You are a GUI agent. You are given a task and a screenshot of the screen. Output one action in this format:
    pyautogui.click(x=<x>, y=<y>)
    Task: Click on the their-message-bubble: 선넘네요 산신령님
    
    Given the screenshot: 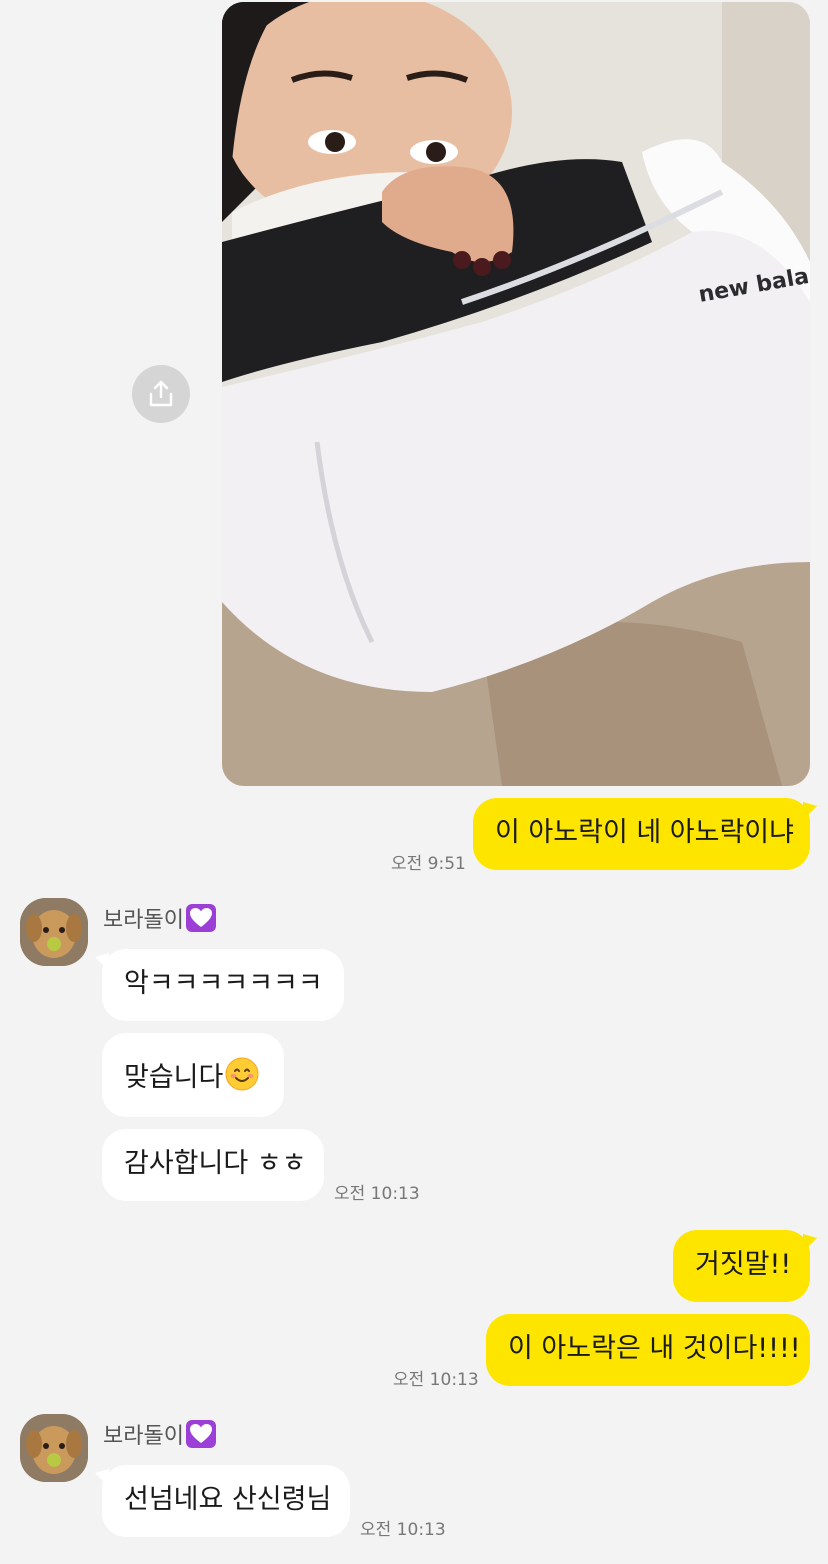 What is the action you would take?
    pyautogui.click(x=222, y=1501)
    